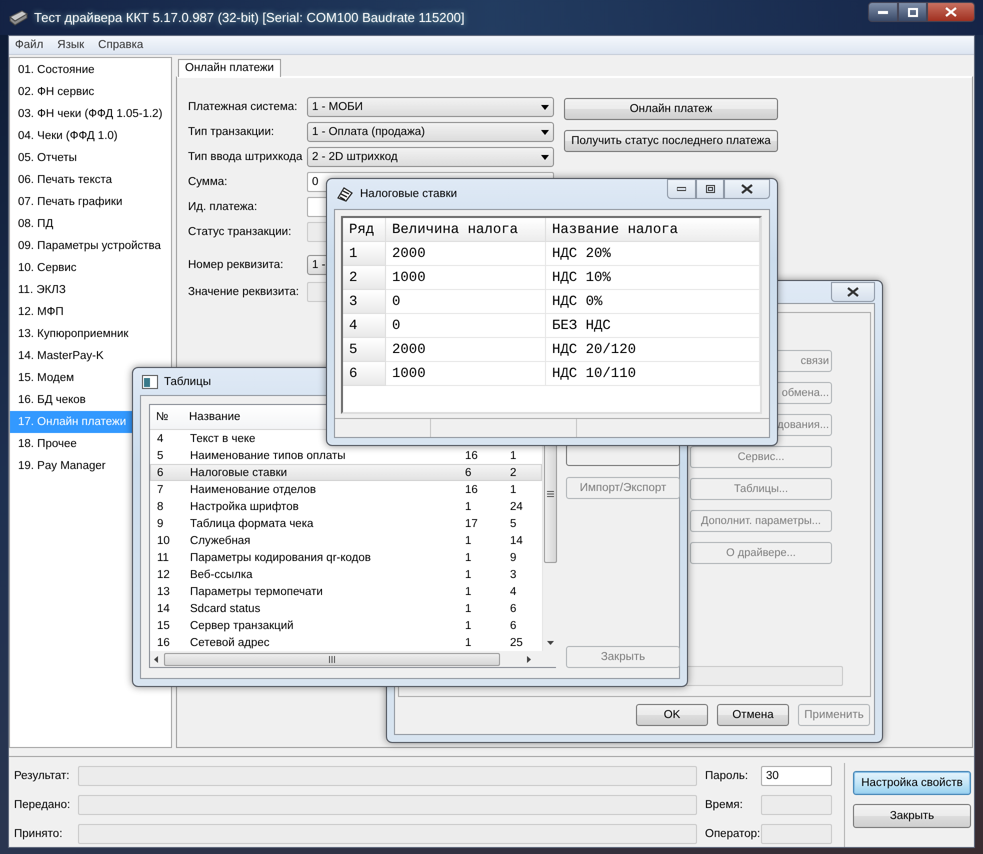  Describe the element at coordinates (121, 45) in the screenshot. I see `menu-item: Справка` at that location.